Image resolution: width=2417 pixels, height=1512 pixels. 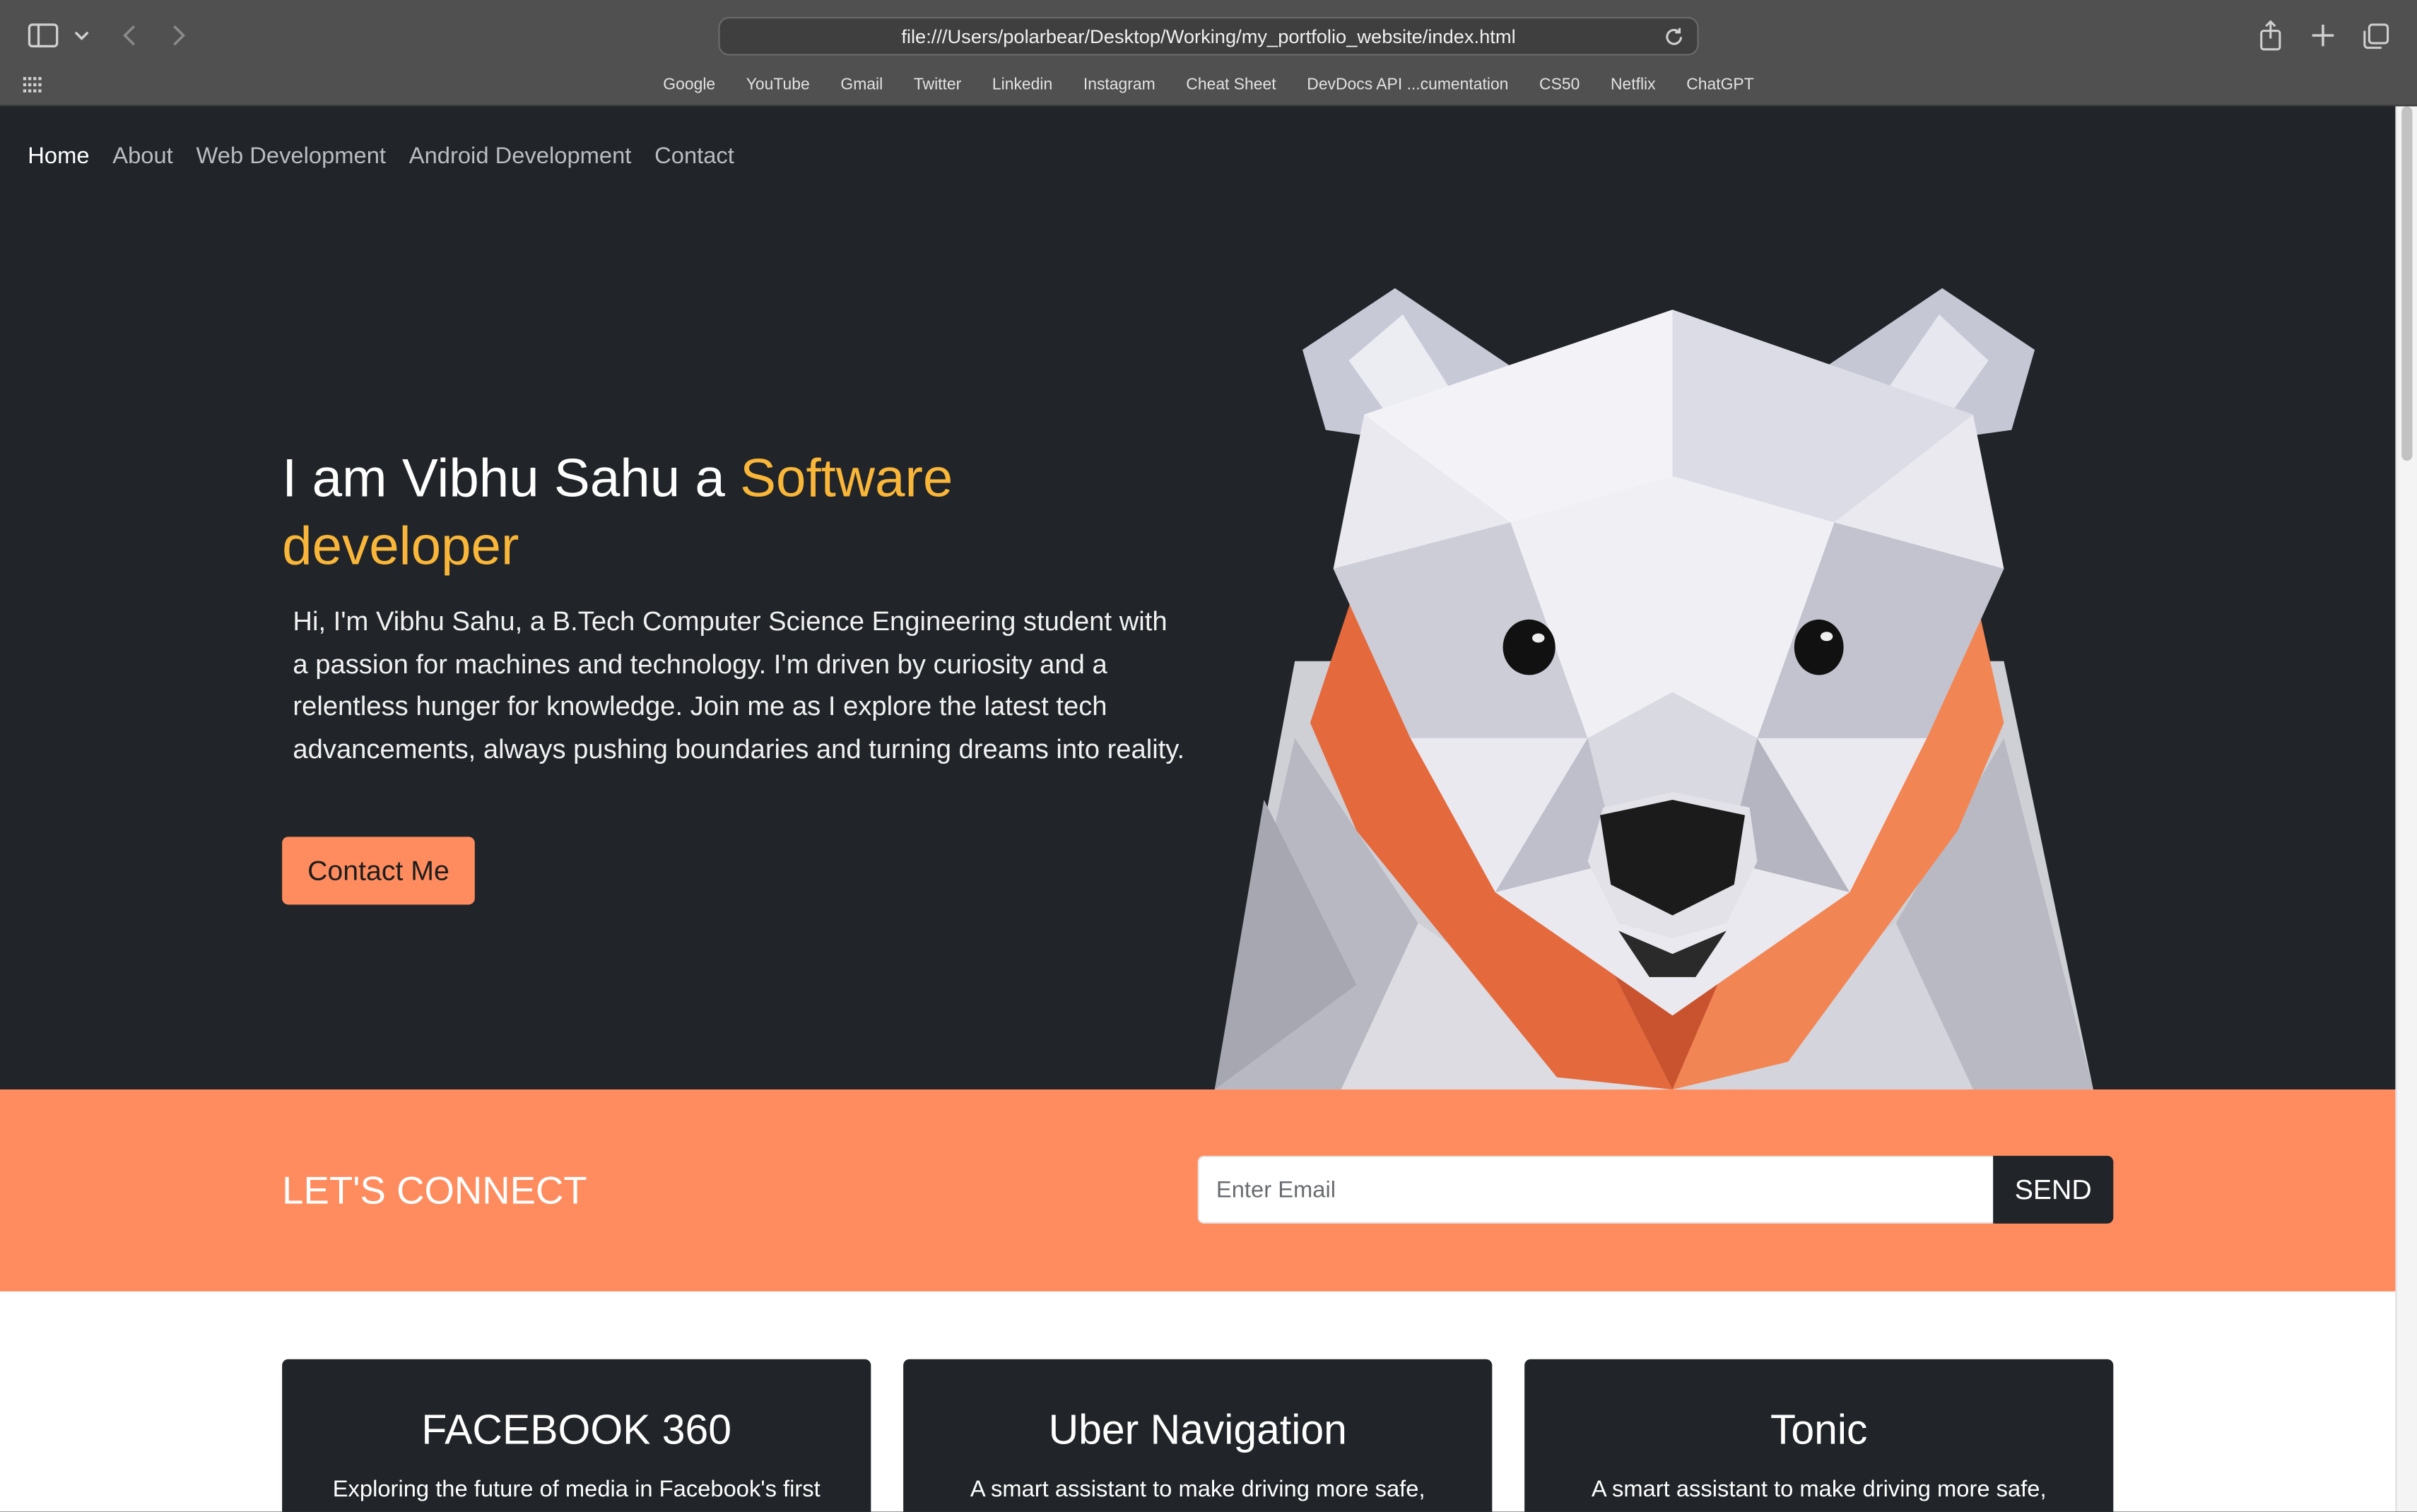 I want to click on nav-about: About, so click(x=142, y=156).